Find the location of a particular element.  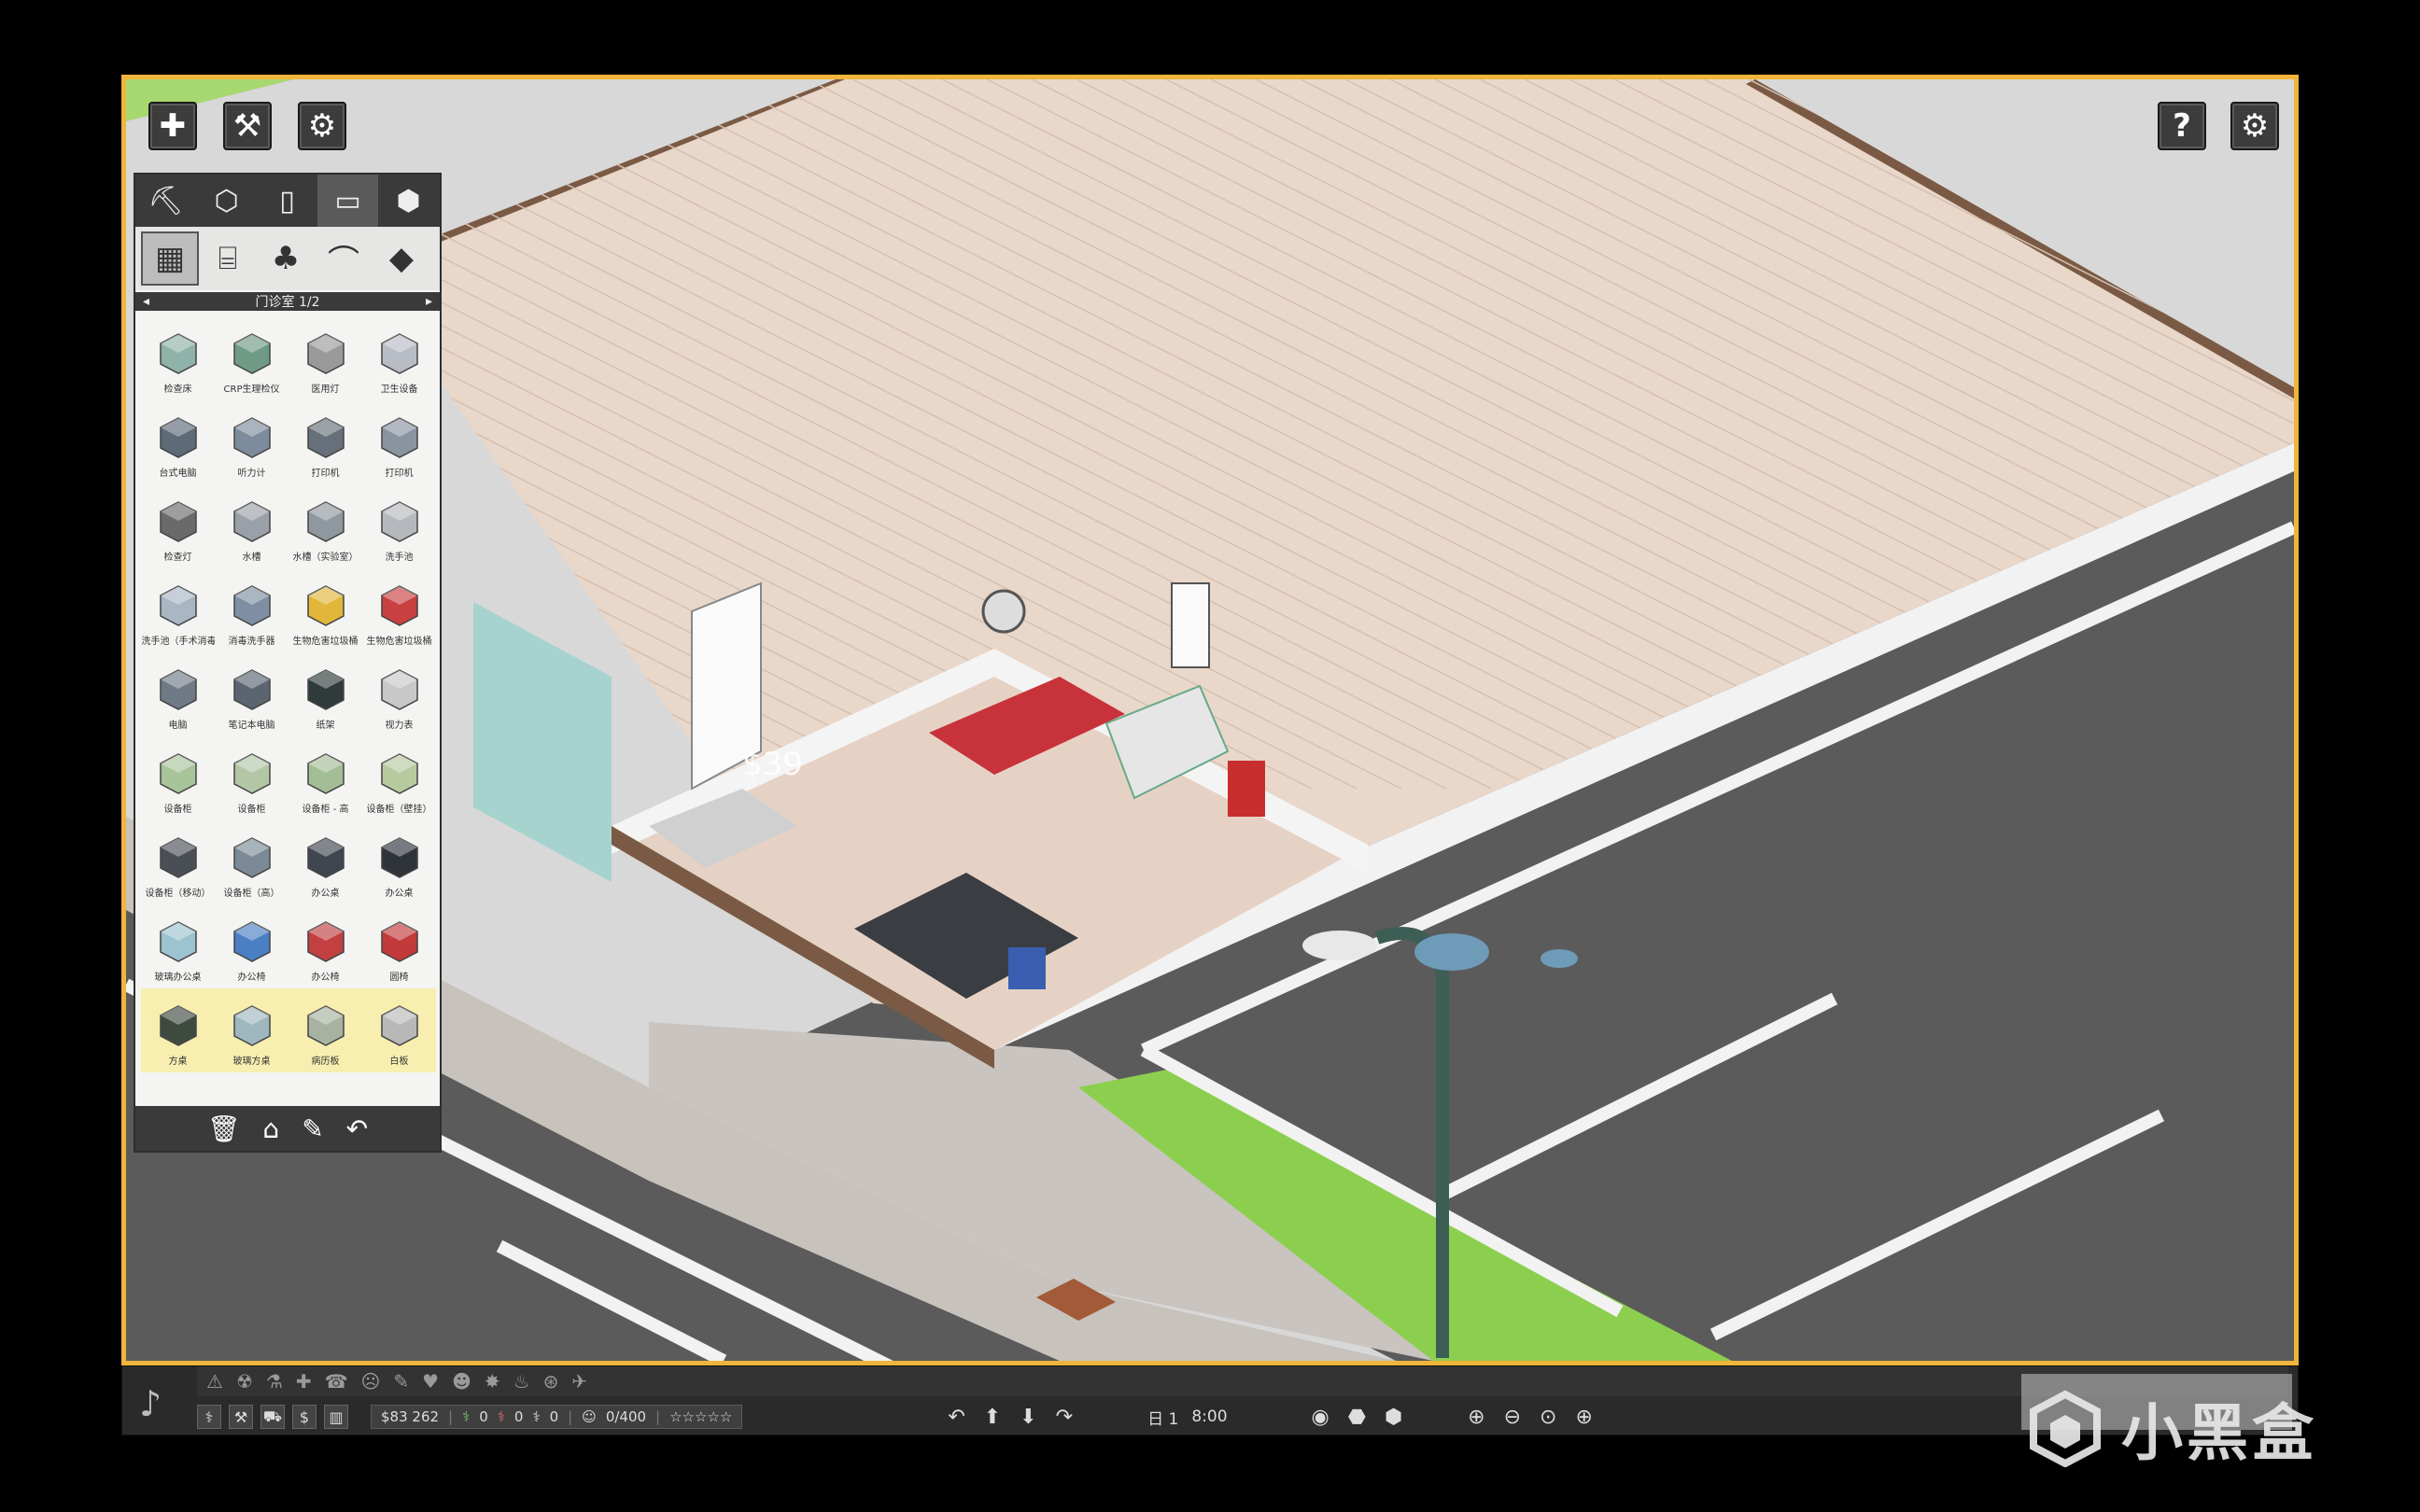

furniture-item: 笔记本电脑 is located at coordinates (252, 694).